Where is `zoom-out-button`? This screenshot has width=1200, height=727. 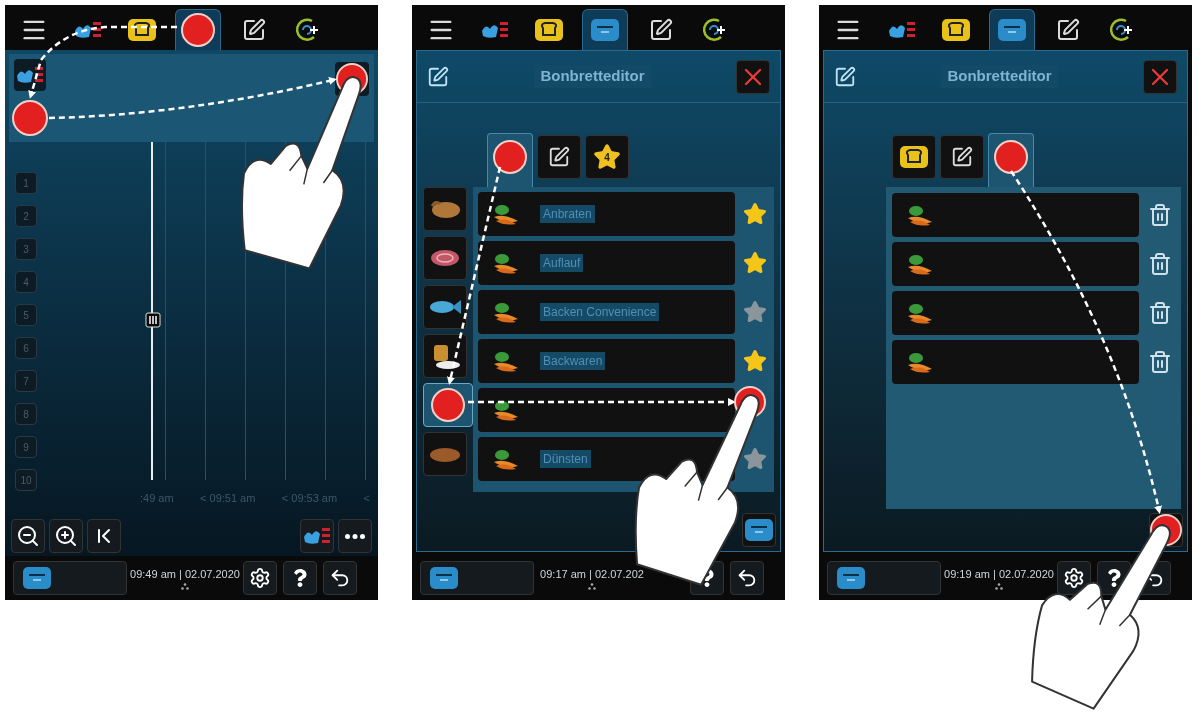
zoom-out-button is located at coordinates (28, 536).